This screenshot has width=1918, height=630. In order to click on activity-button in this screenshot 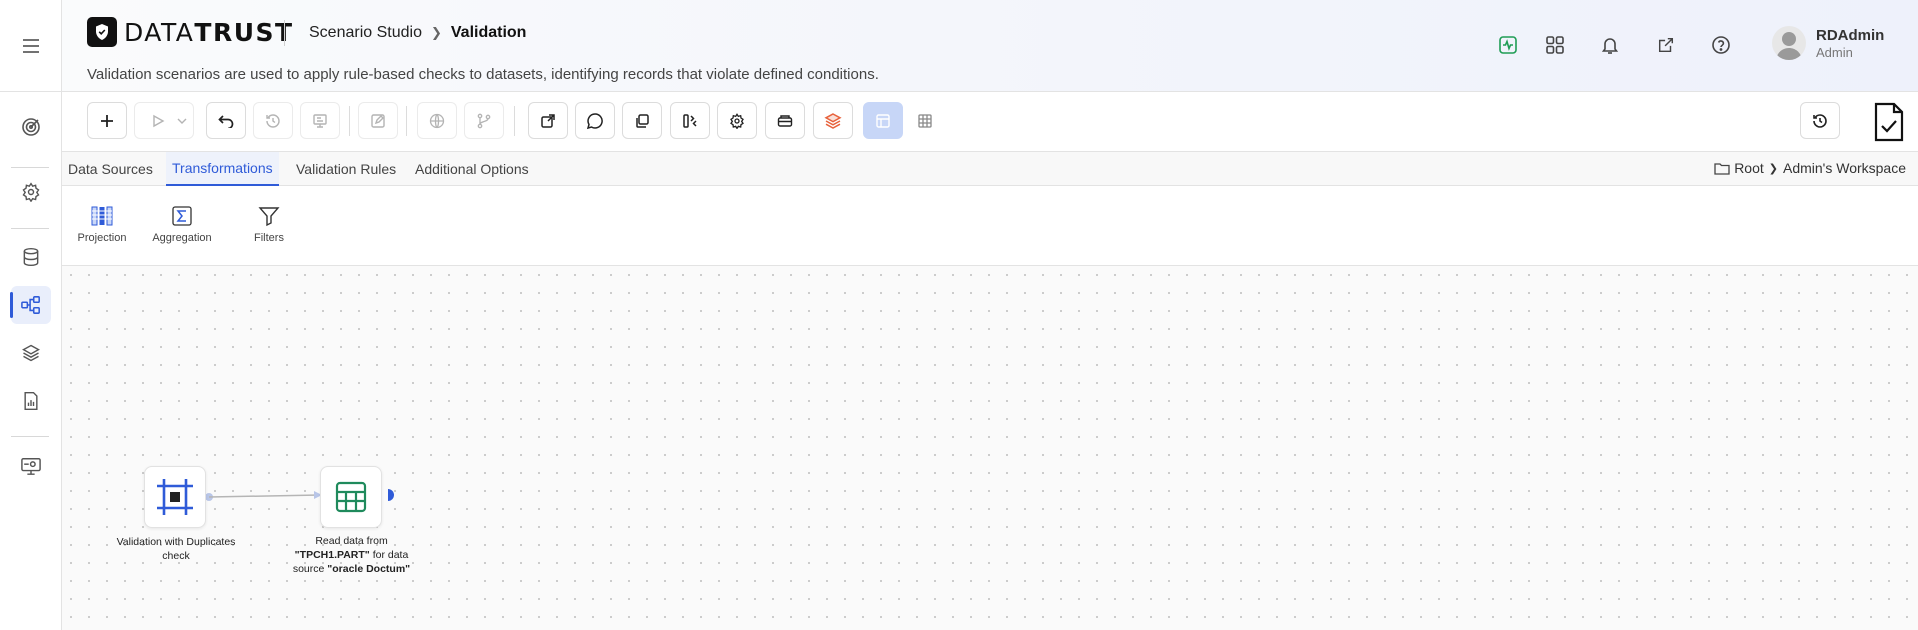, I will do `click(1508, 45)`.